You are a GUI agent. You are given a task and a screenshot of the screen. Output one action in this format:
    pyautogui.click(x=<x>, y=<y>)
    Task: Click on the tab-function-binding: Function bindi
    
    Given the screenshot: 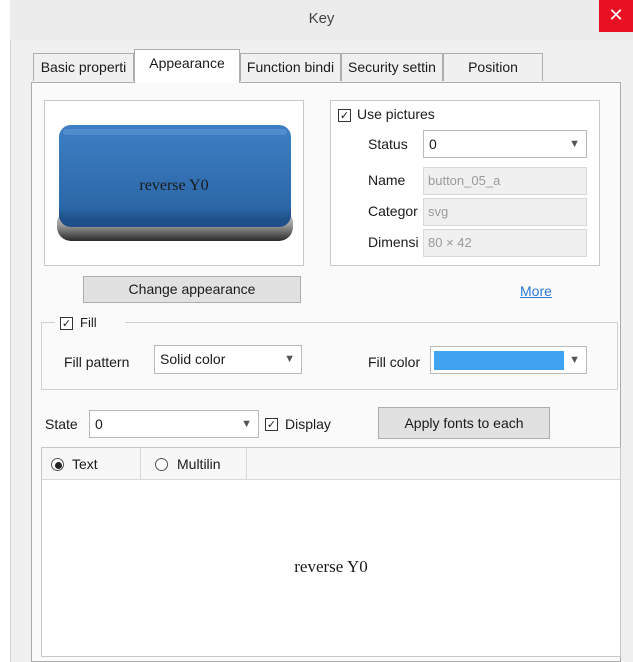 What is the action you would take?
    pyautogui.click(x=290, y=67)
    